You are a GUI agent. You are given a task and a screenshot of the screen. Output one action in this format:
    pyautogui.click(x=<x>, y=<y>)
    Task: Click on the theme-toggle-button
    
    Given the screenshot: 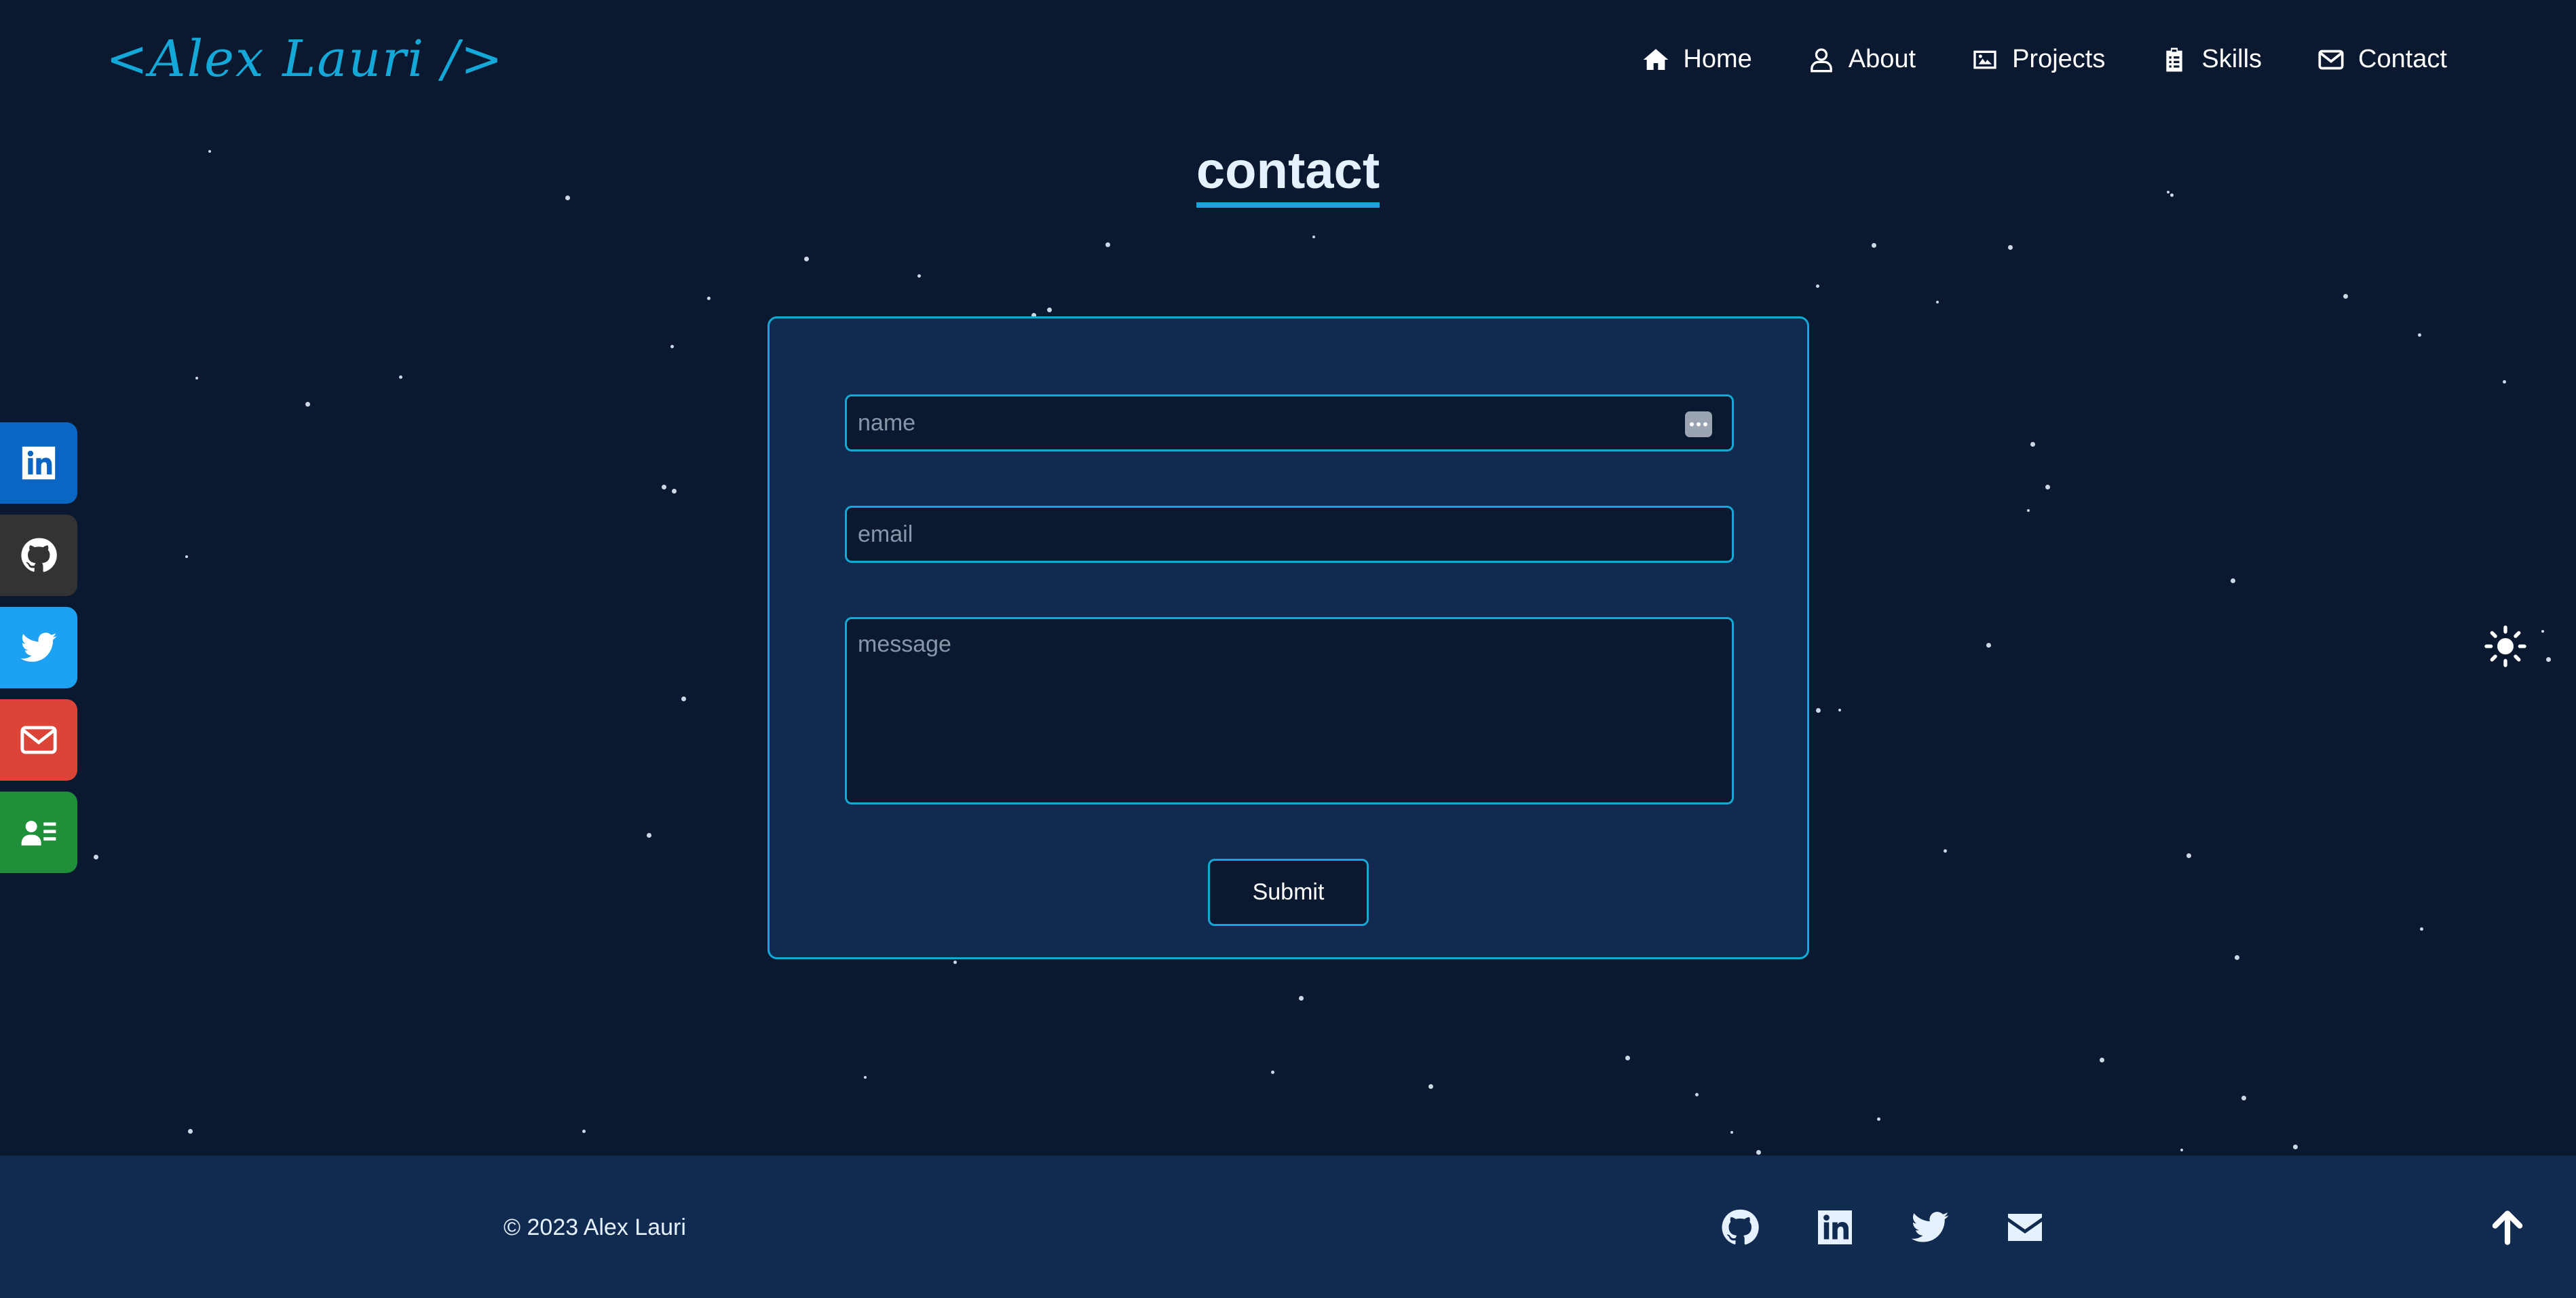 What is the action you would take?
    pyautogui.click(x=2505, y=646)
    